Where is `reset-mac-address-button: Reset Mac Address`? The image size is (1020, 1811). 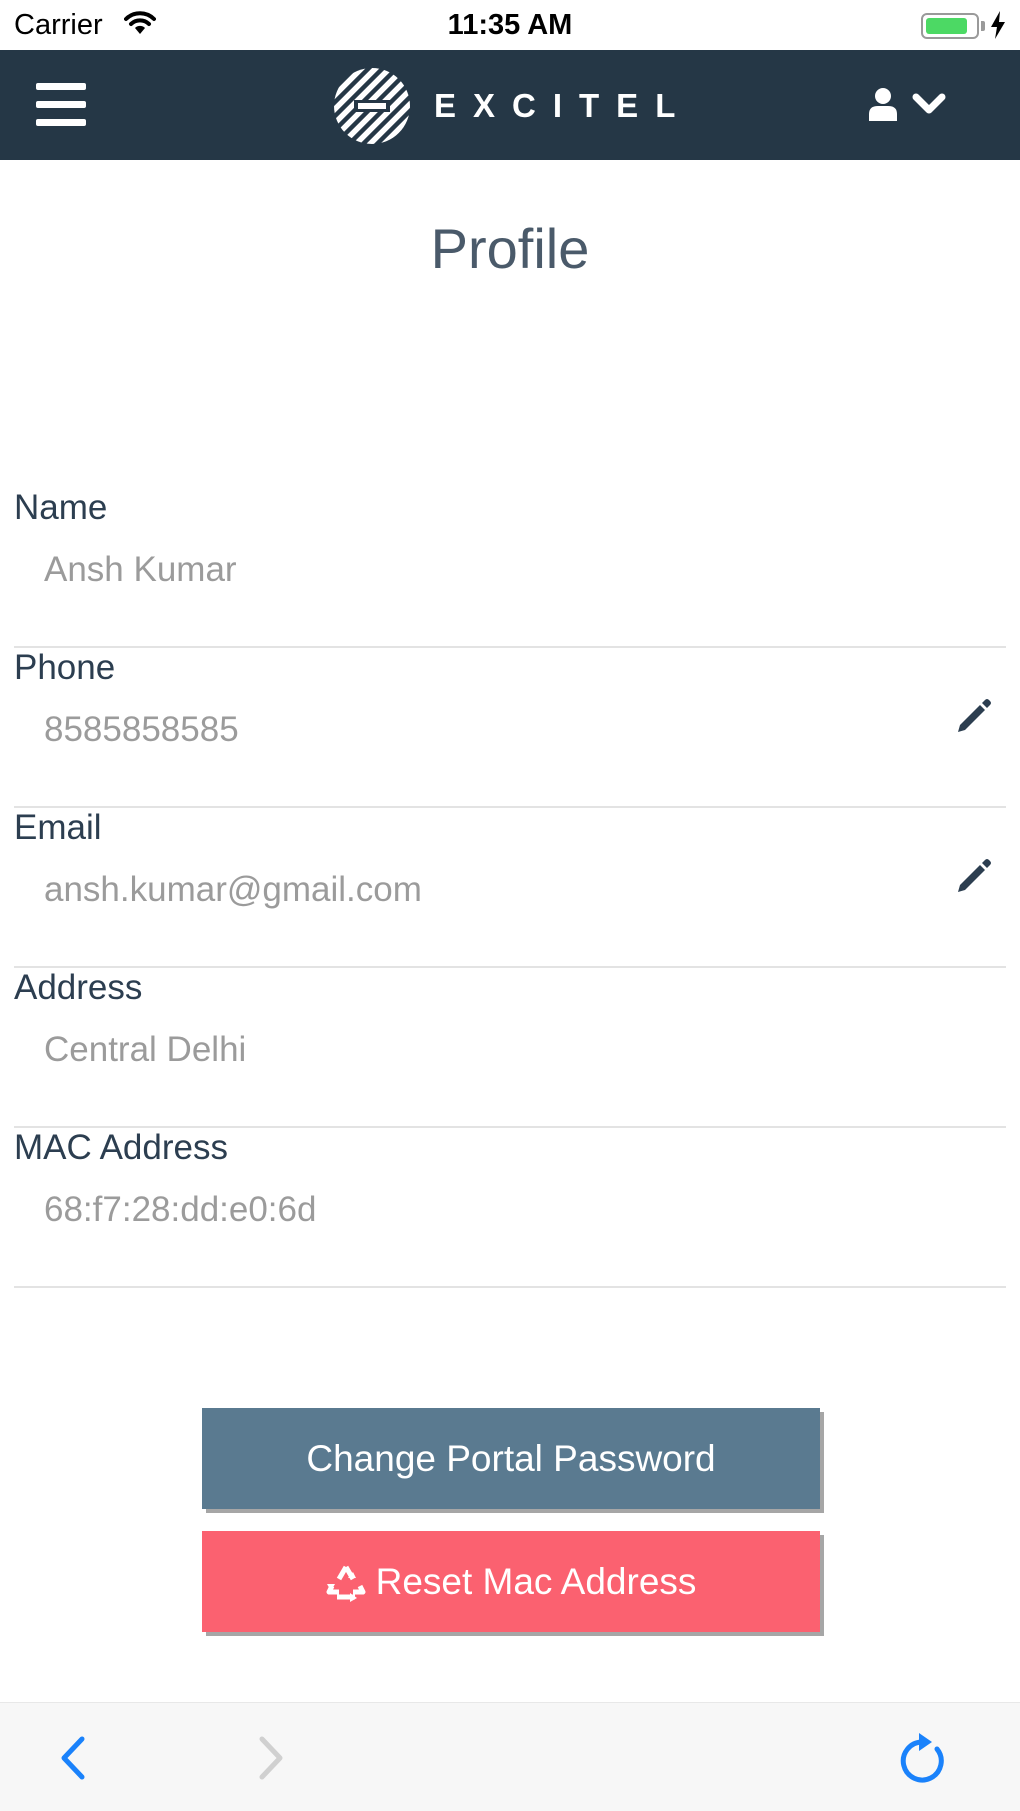
reset-mac-address-button: Reset Mac Address is located at coordinates (511, 1581).